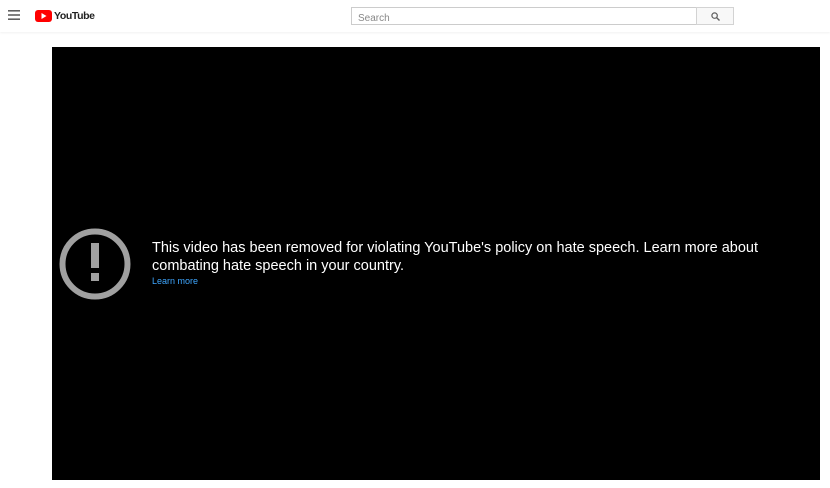 The image size is (830, 488). I want to click on learn-more-link: Learn more, so click(175, 281).